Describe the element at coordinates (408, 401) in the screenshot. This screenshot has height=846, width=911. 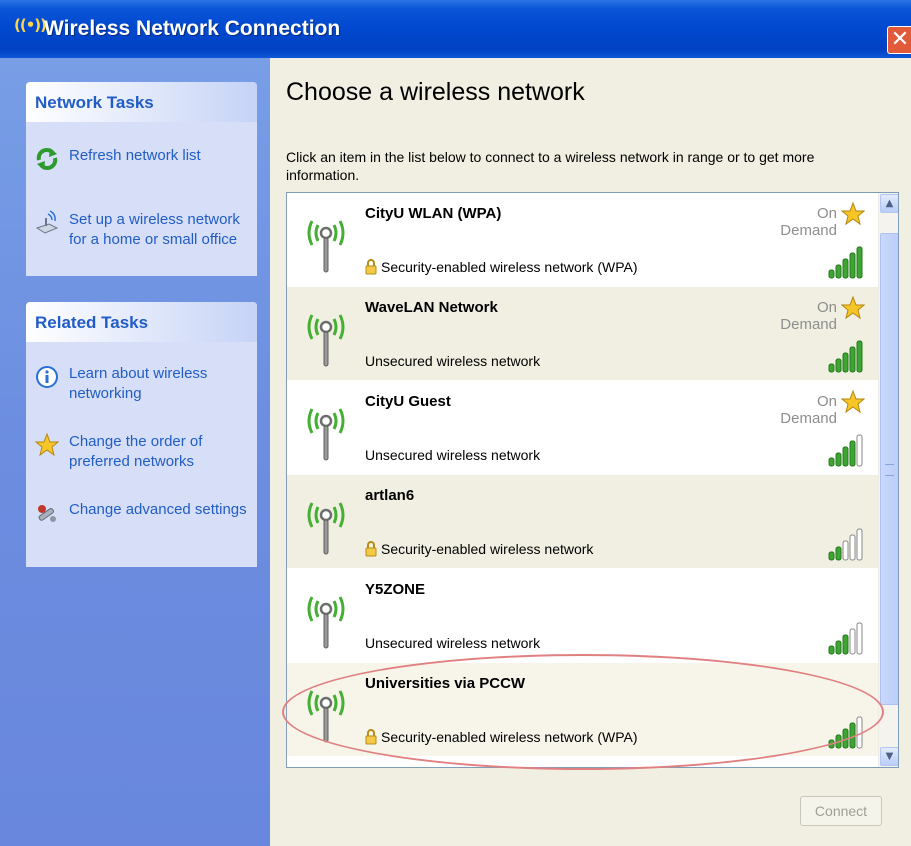
I see `network-name: CityU Guest` at that location.